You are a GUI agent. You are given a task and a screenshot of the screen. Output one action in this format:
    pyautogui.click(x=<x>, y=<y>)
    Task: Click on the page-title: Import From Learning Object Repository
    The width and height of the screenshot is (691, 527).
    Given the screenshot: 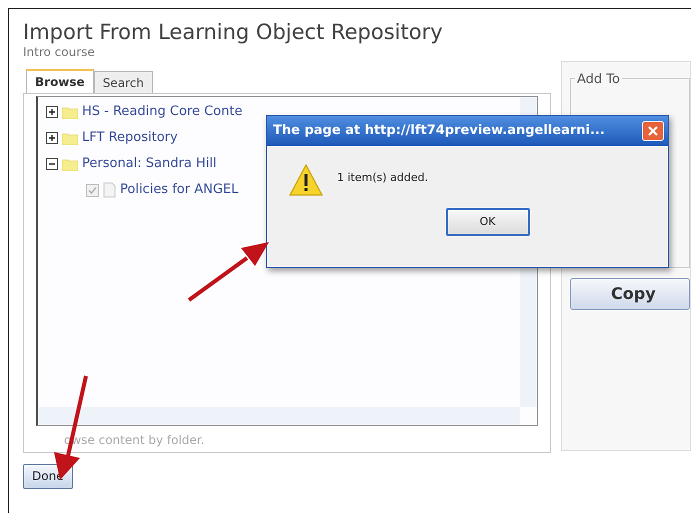 What is the action you would take?
    pyautogui.click(x=233, y=32)
    